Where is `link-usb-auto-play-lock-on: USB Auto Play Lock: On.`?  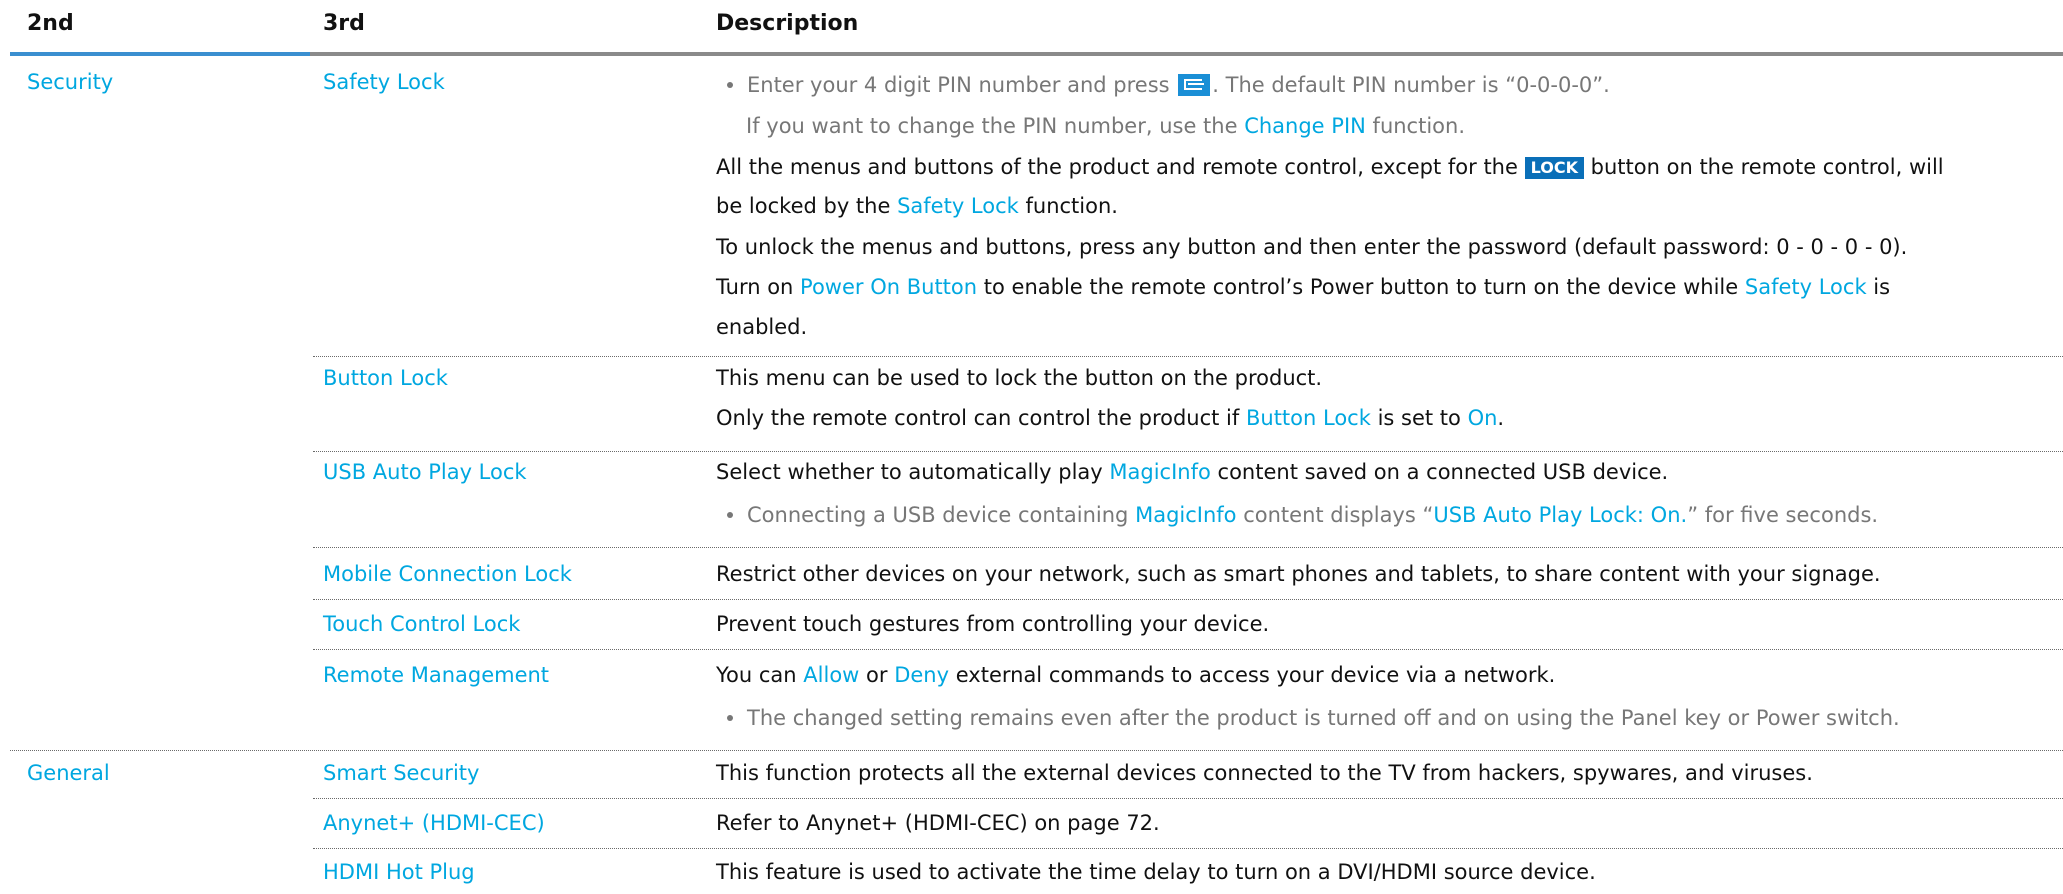
link-usb-auto-play-lock-on: USB Auto Play Lock: On. is located at coordinates (1560, 515).